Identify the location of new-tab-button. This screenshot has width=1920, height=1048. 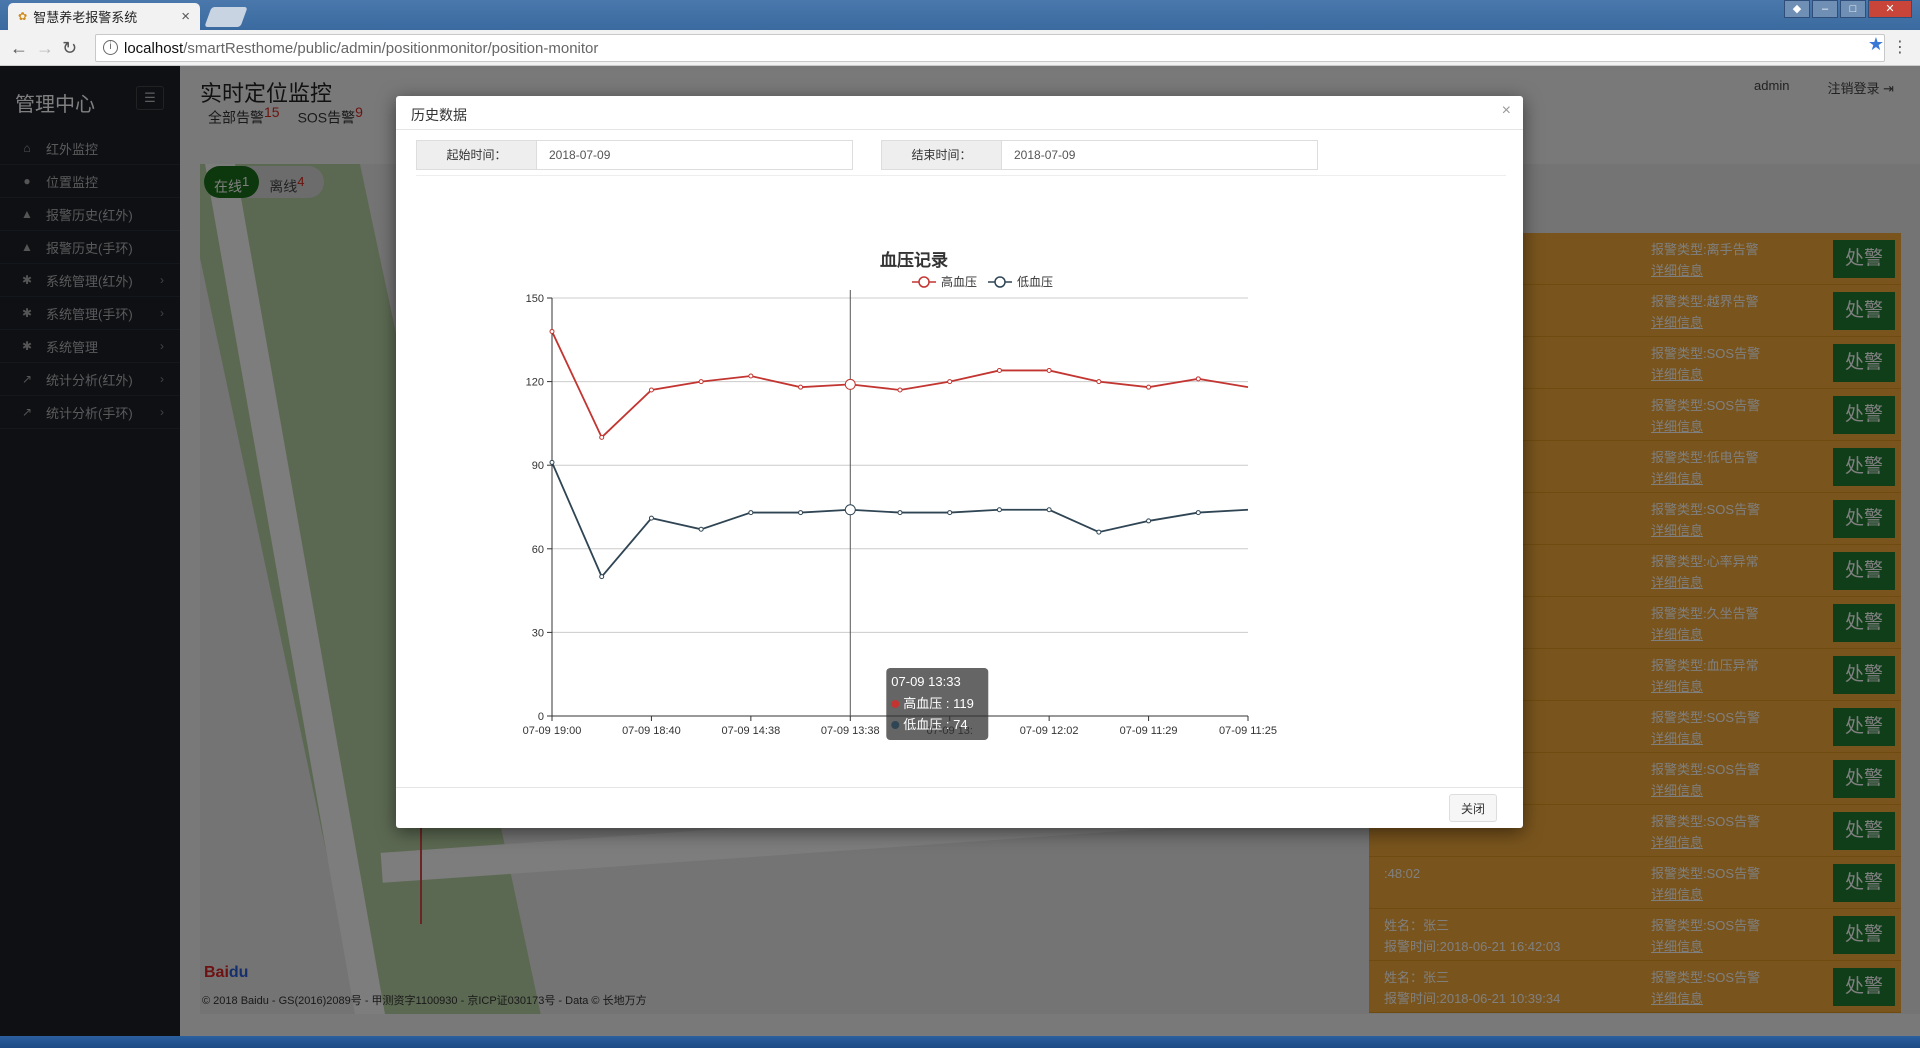
(226, 17).